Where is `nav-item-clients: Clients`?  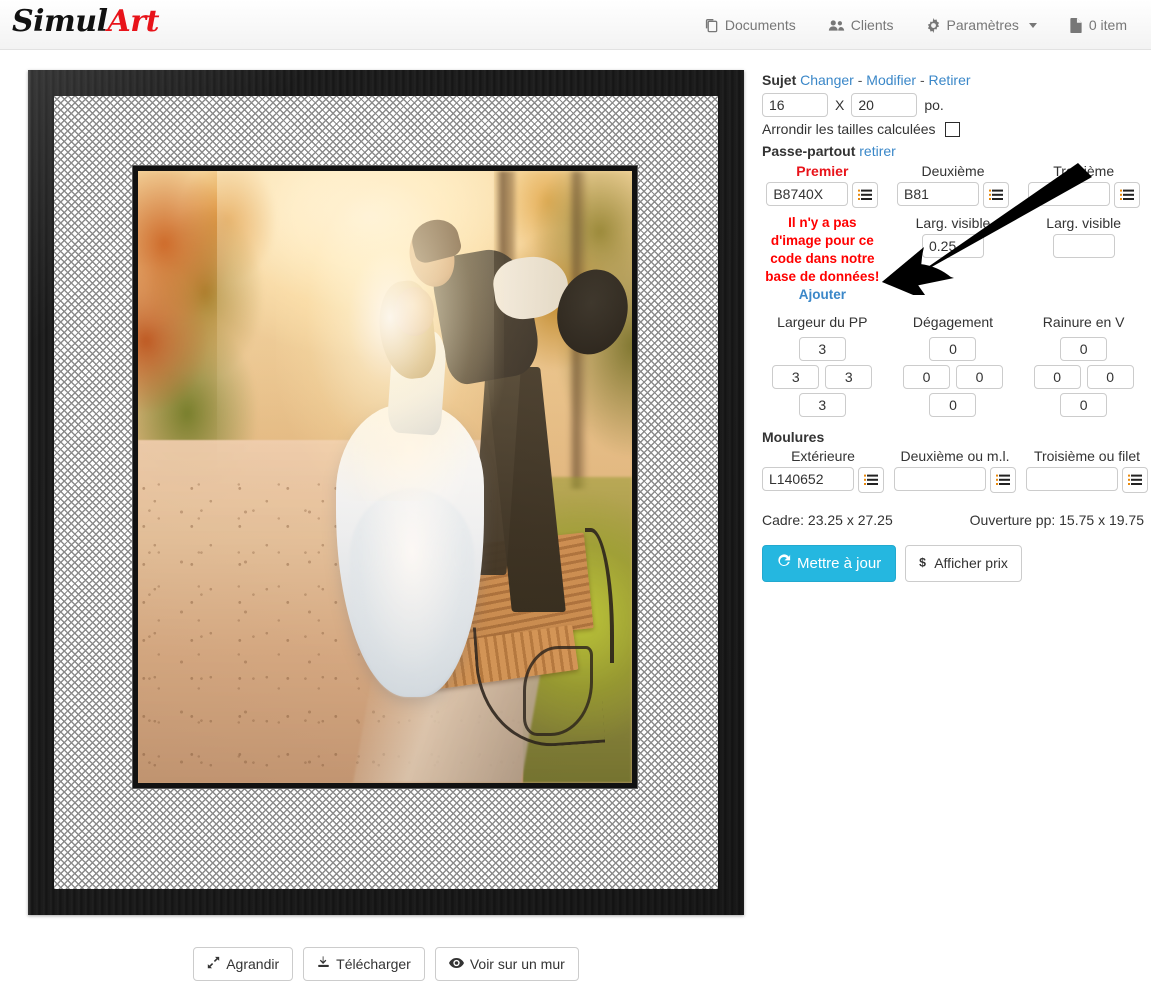 nav-item-clients: Clients is located at coordinates (861, 25).